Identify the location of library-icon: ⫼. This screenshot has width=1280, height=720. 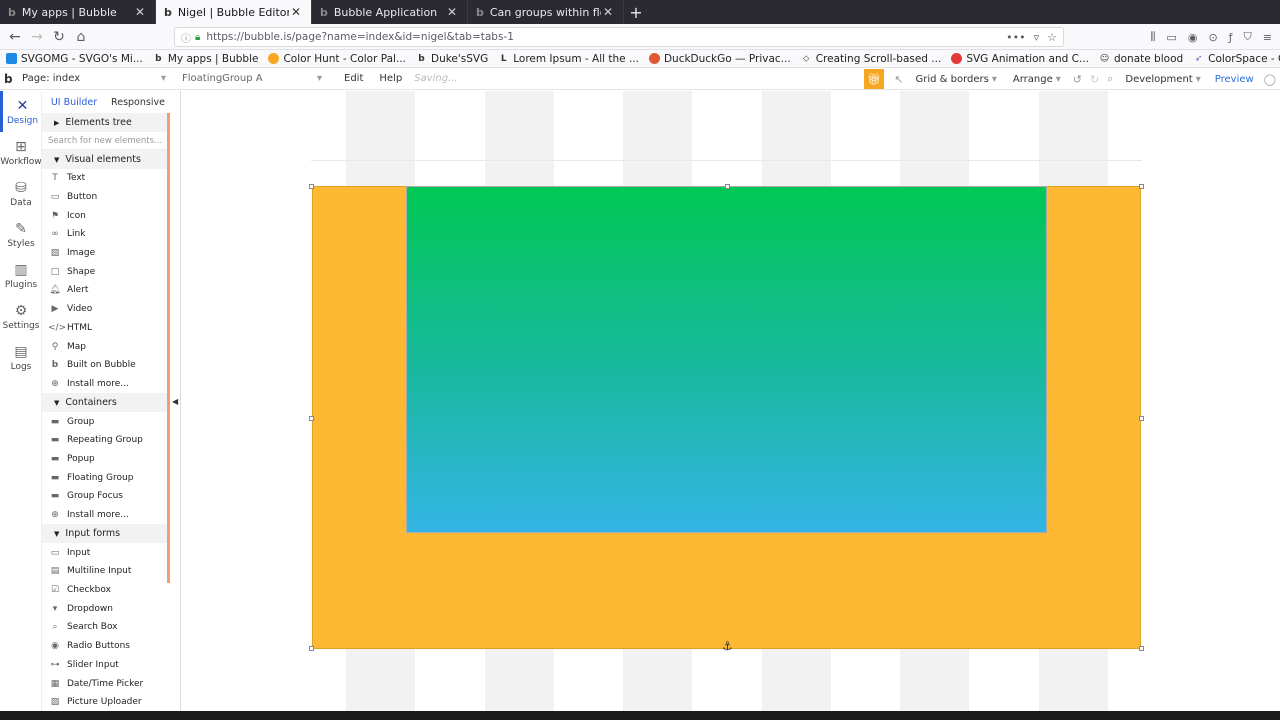
(1152, 37).